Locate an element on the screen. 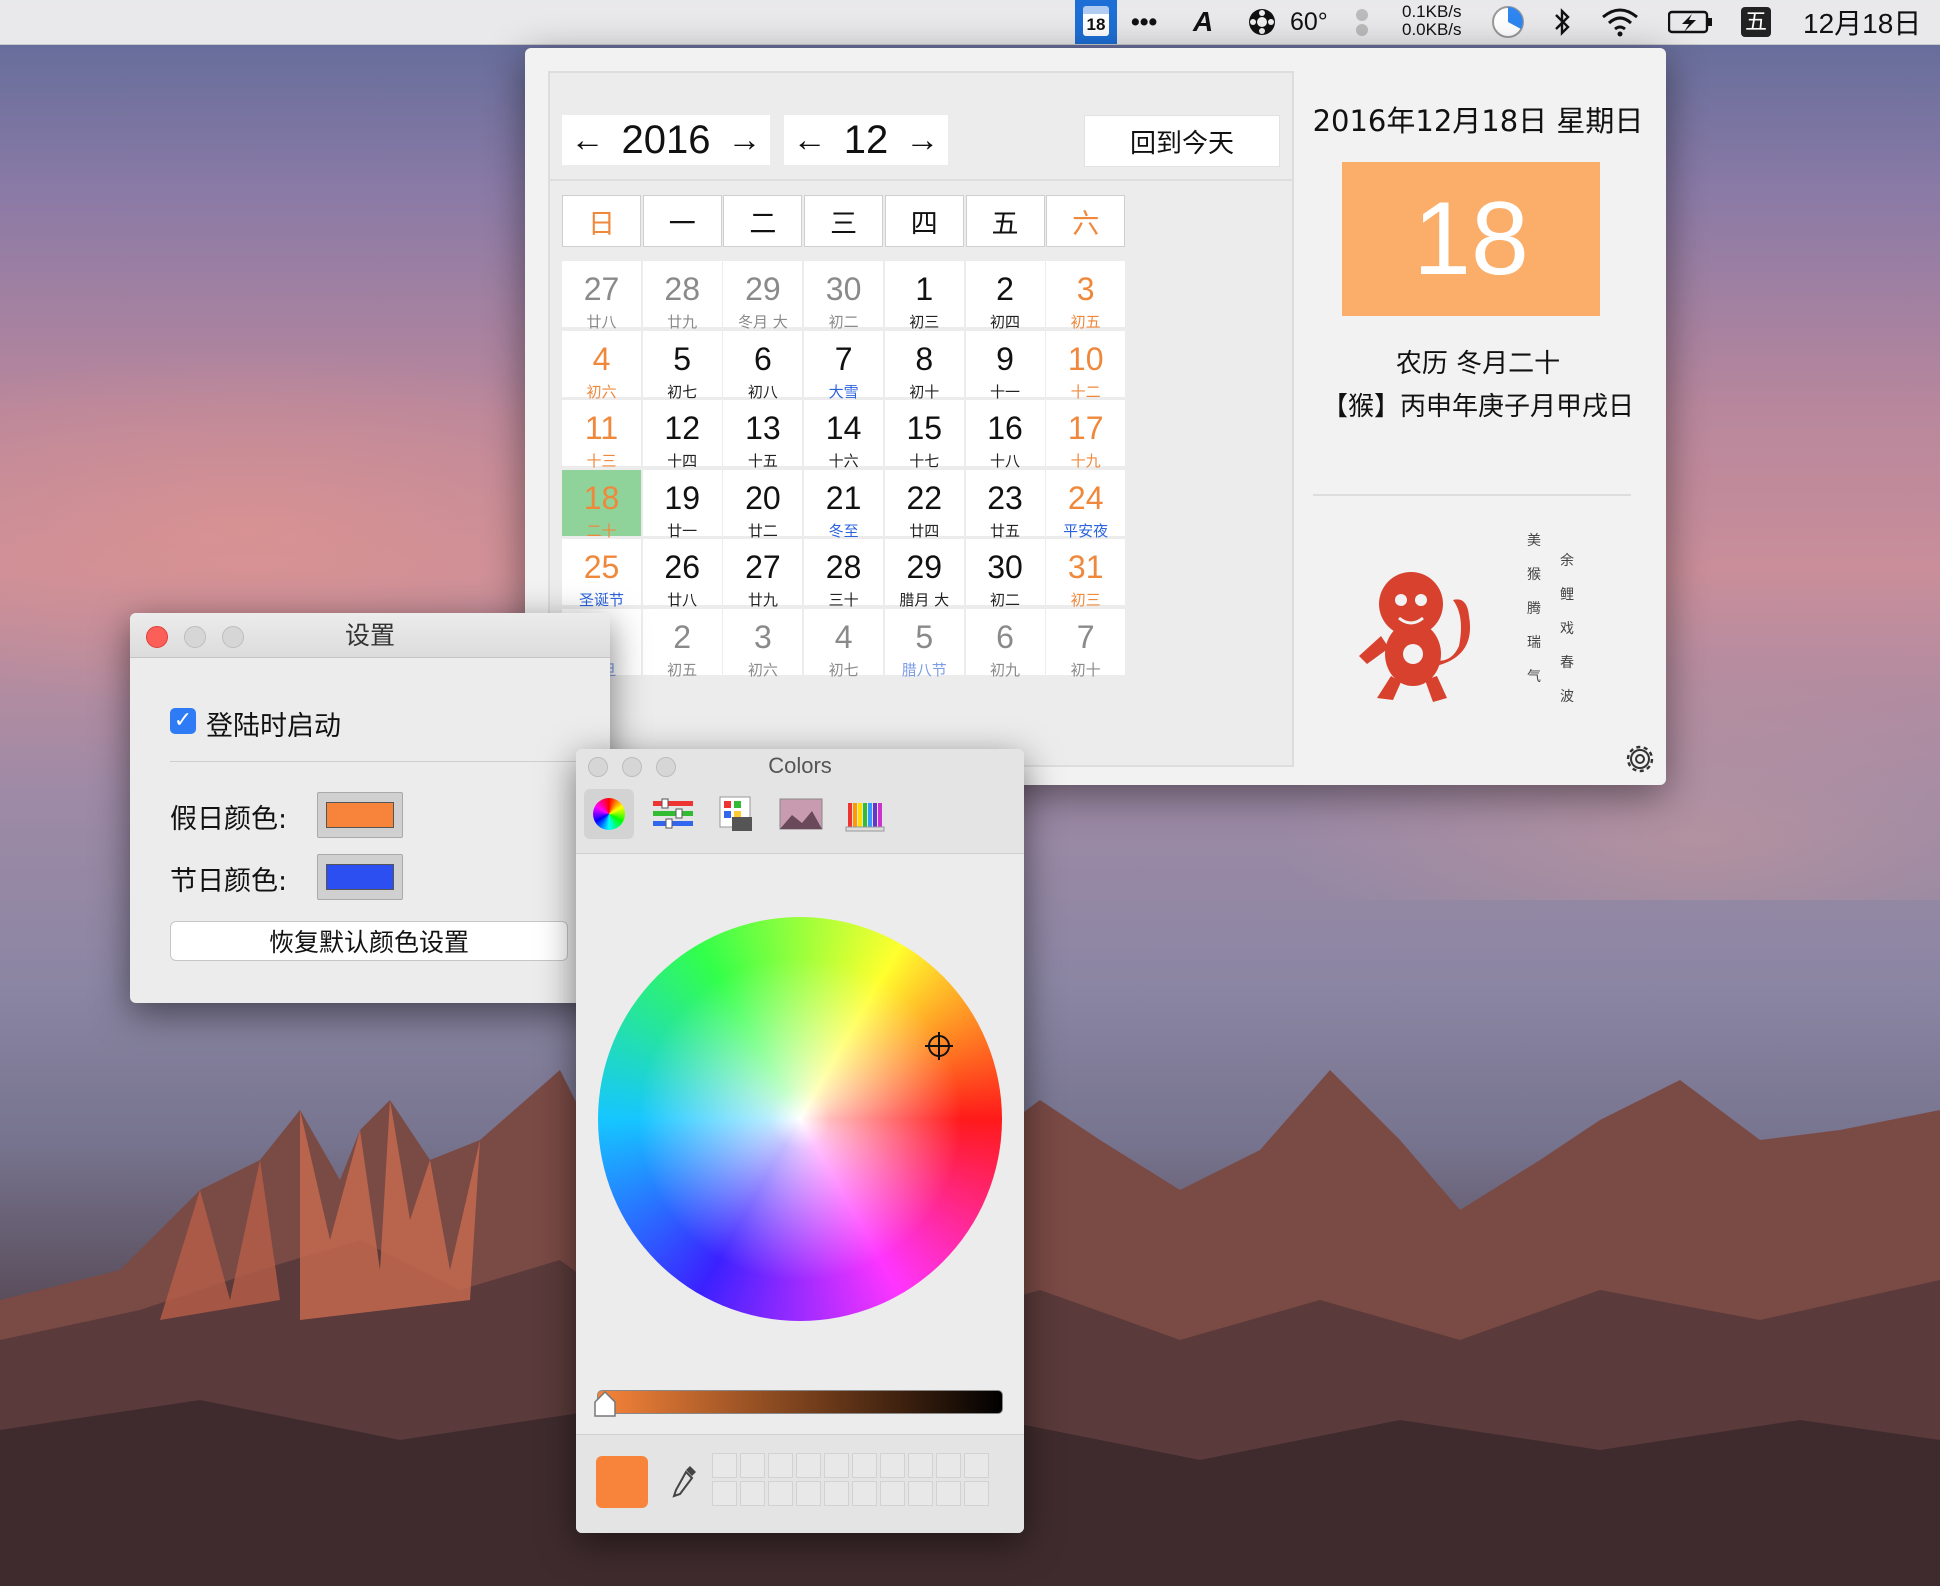  sliders-icon is located at coordinates (673, 814).